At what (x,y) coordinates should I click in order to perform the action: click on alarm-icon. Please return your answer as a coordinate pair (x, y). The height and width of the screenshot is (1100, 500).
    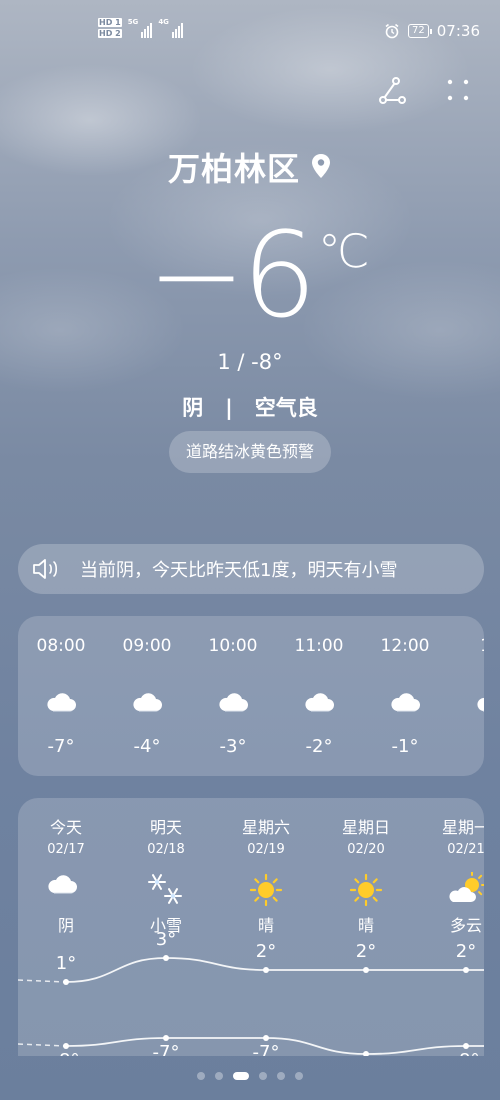
    Looking at the image, I should click on (392, 31).